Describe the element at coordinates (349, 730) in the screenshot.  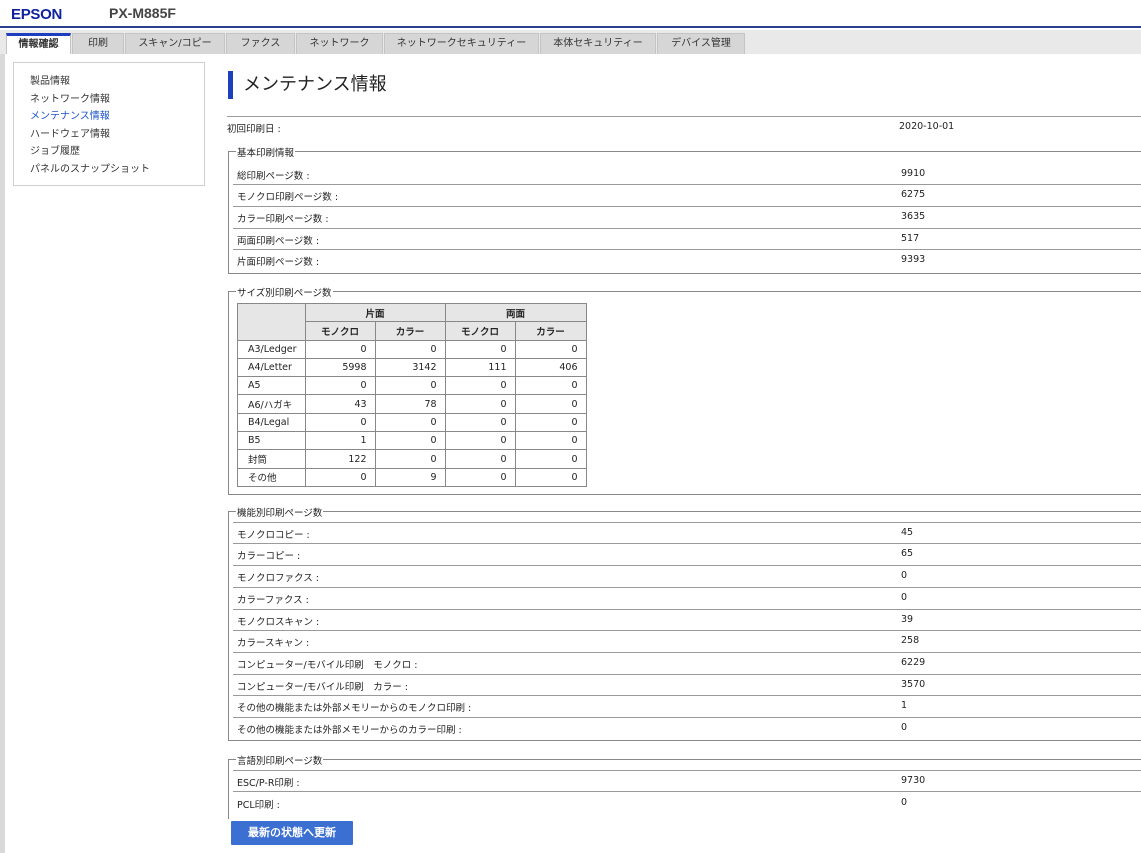
I see `function-row-label: その他の機能または外部メモリーからのカラー印刷 :` at that location.